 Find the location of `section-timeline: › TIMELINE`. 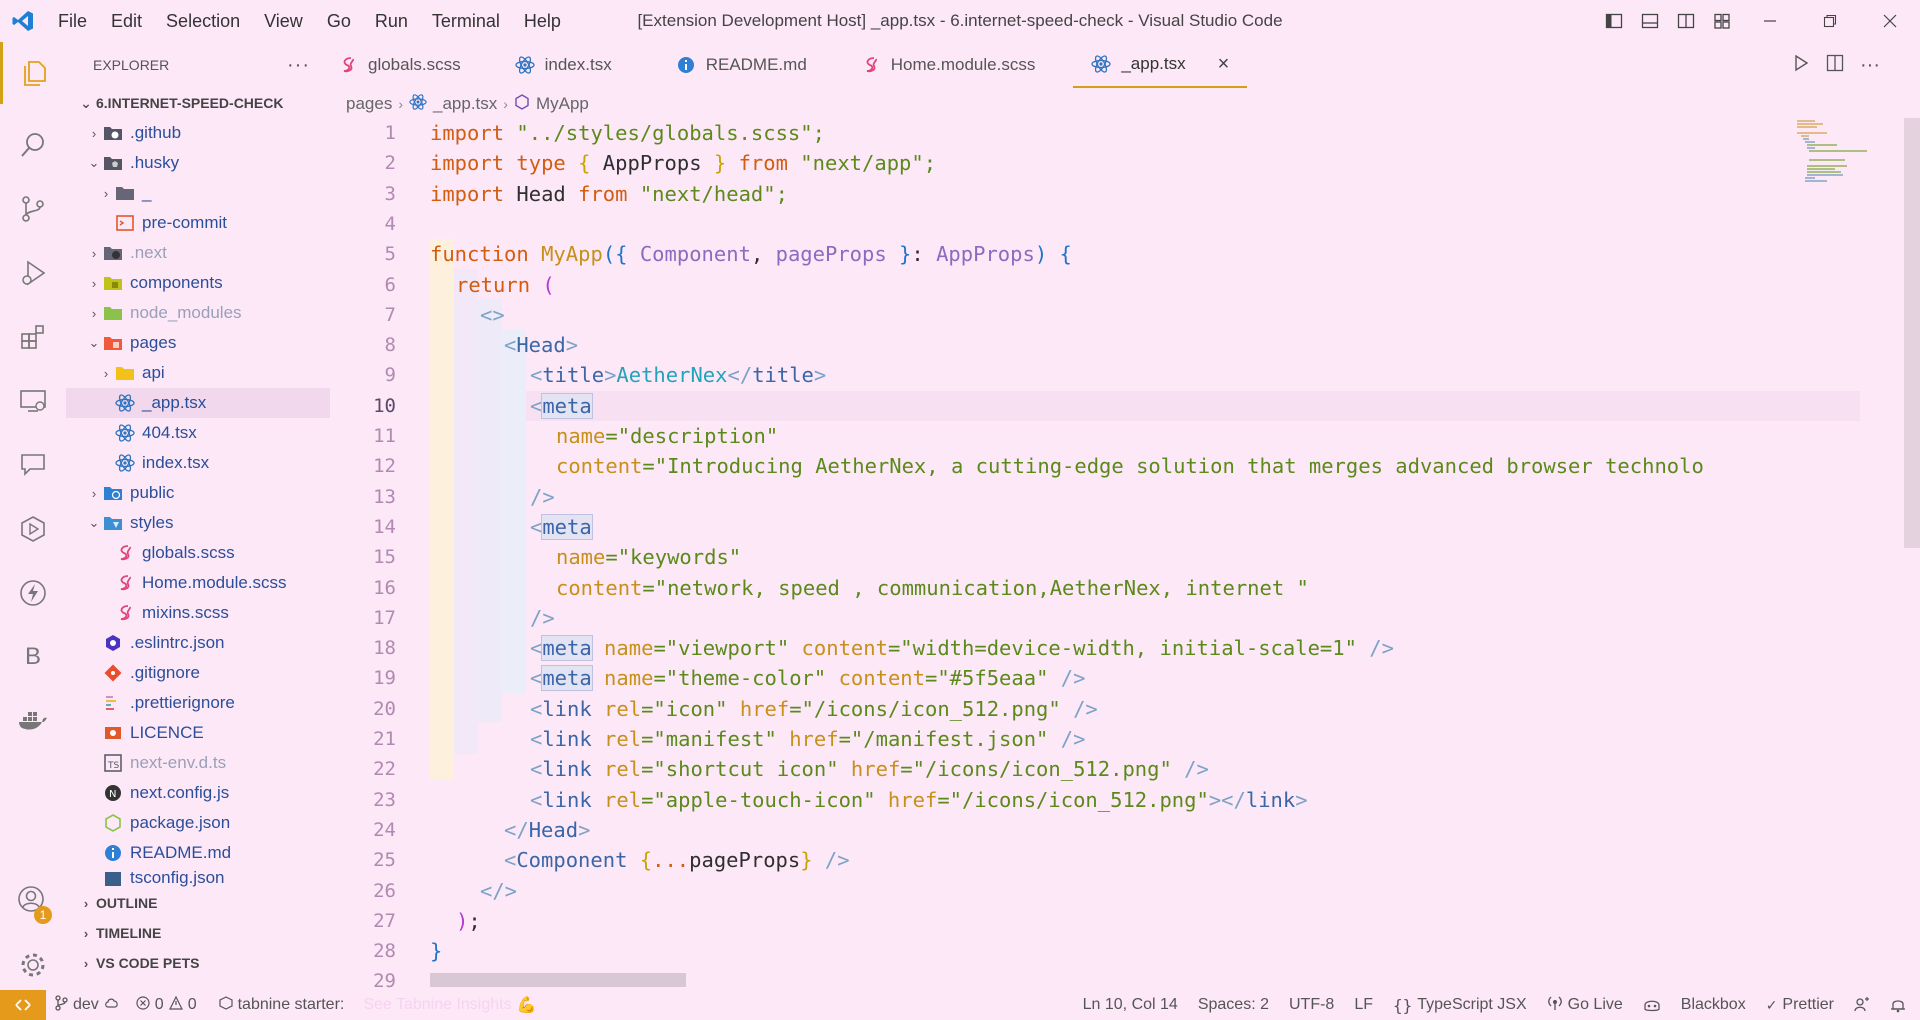

section-timeline: › TIMELINE is located at coordinates (198, 933).